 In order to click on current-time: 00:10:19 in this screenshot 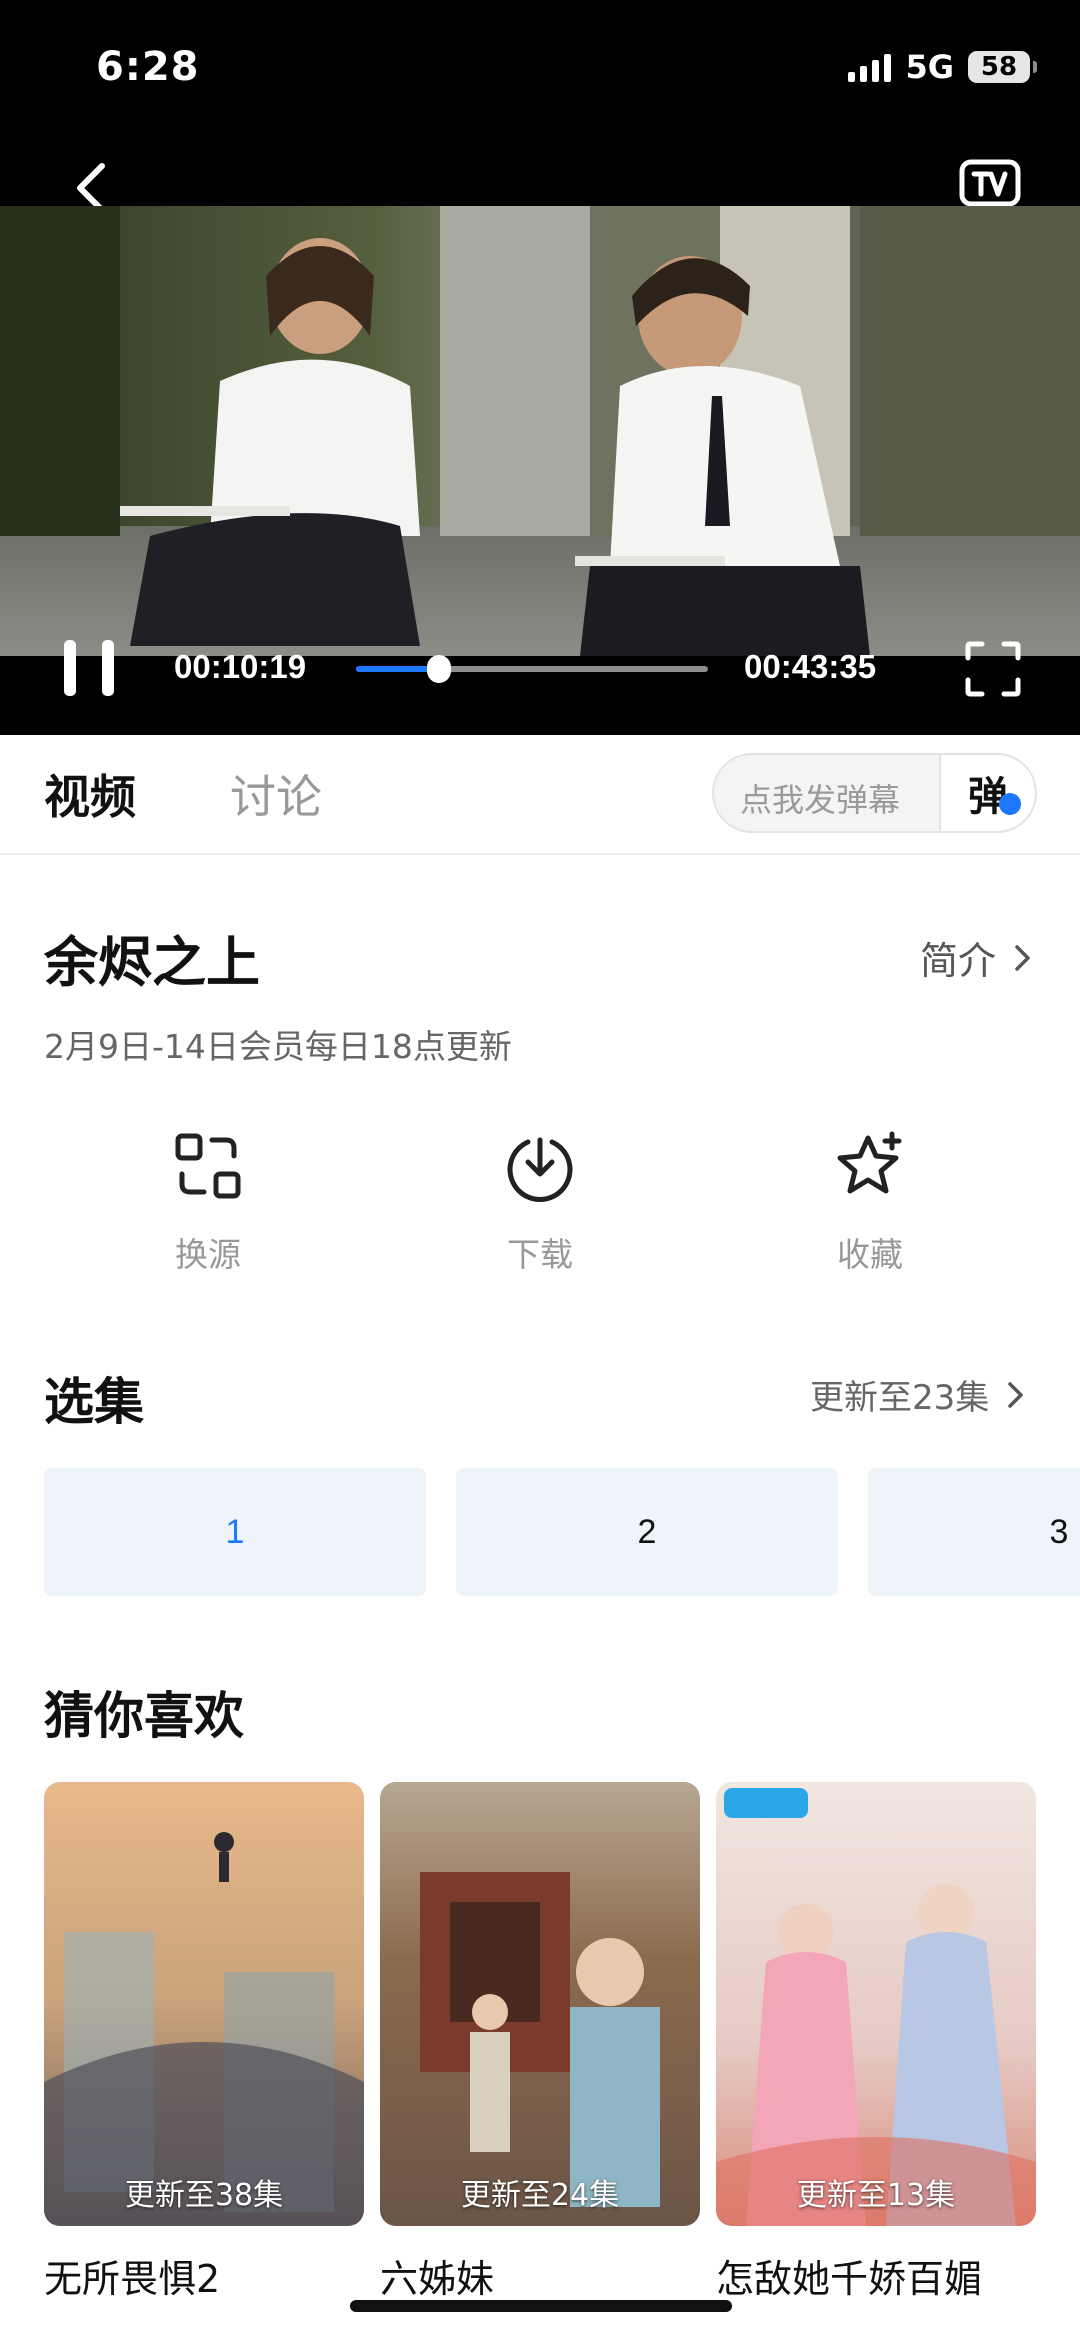, I will do `click(240, 666)`.